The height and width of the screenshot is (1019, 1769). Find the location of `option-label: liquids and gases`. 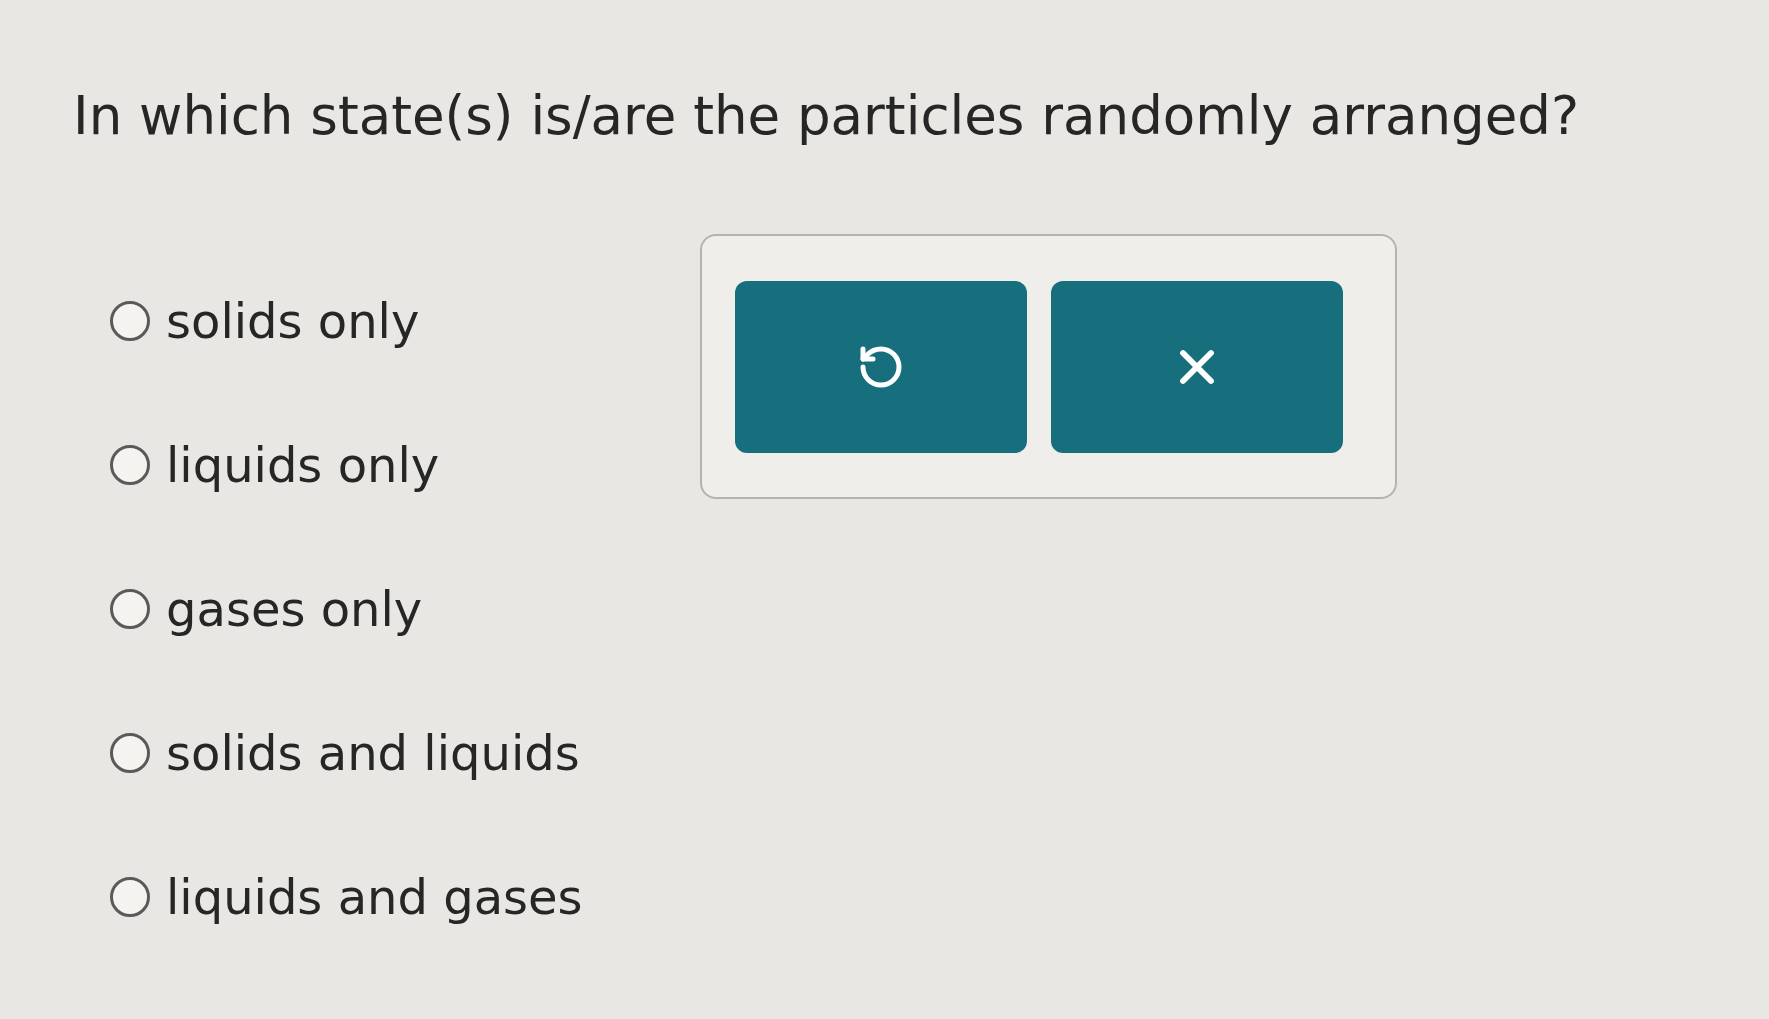

option-label: liquids and gases is located at coordinates (374, 897).